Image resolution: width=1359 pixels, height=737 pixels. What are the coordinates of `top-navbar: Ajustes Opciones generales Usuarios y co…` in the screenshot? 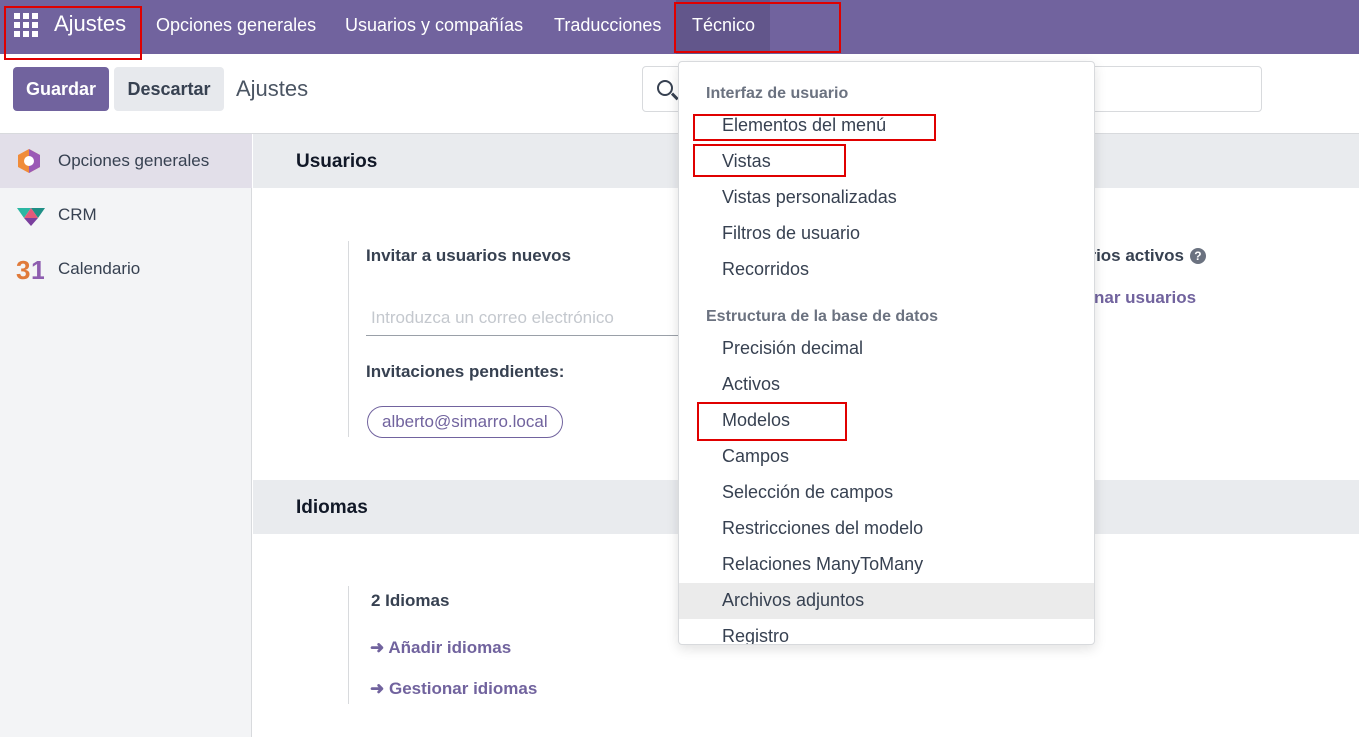 It's located at (679, 27).